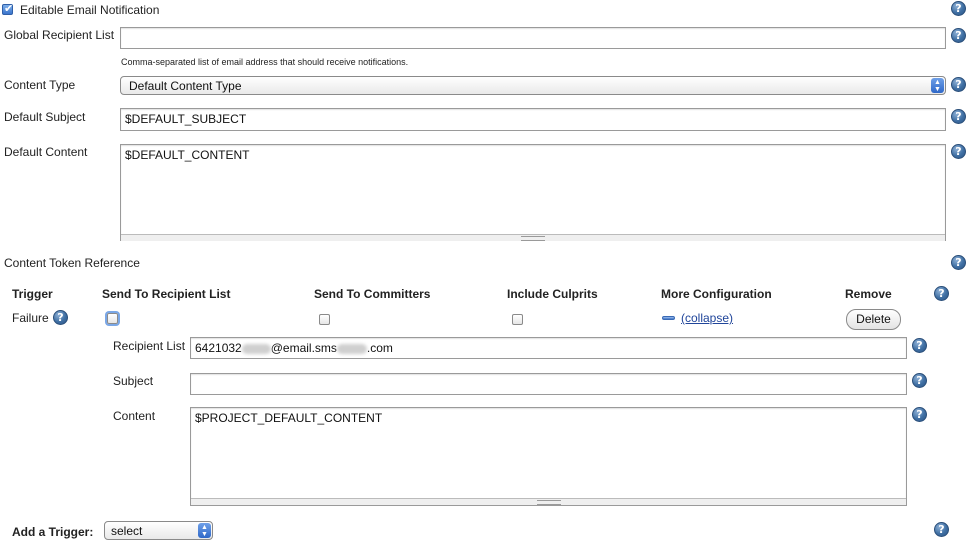 This screenshot has height=541, width=967. Describe the element at coordinates (112, 318) in the screenshot. I see `send-to-recipient-list-checkbox` at that location.